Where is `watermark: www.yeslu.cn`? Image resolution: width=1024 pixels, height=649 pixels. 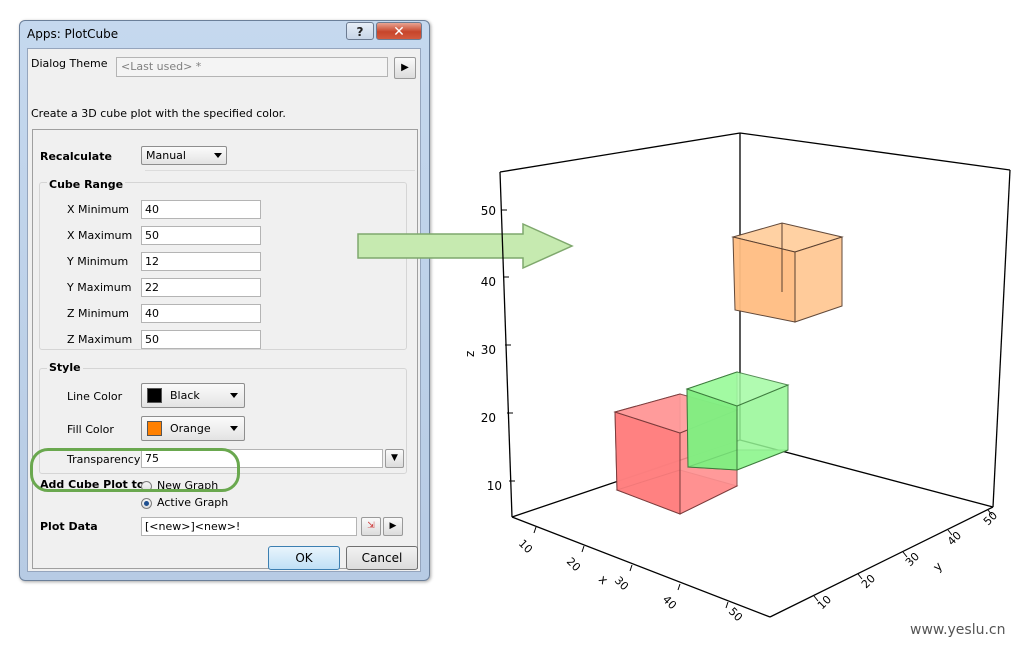
watermark: www.yeslu.cn is located at coordinates (958, 630).